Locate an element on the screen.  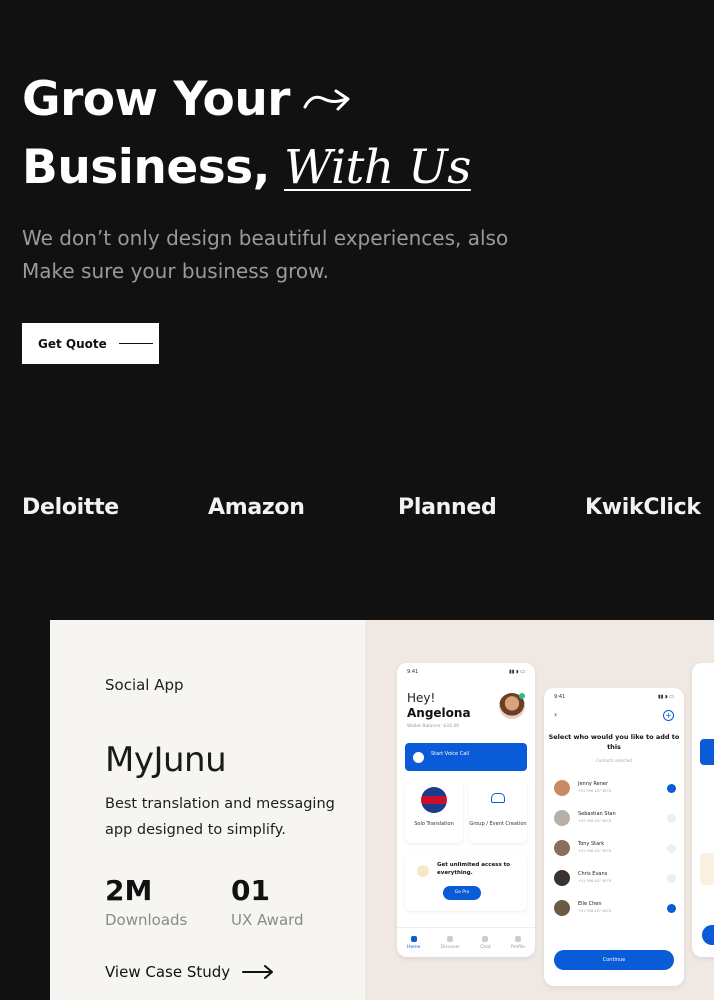
nav-label: Discover is located at coordinates (450, 947).